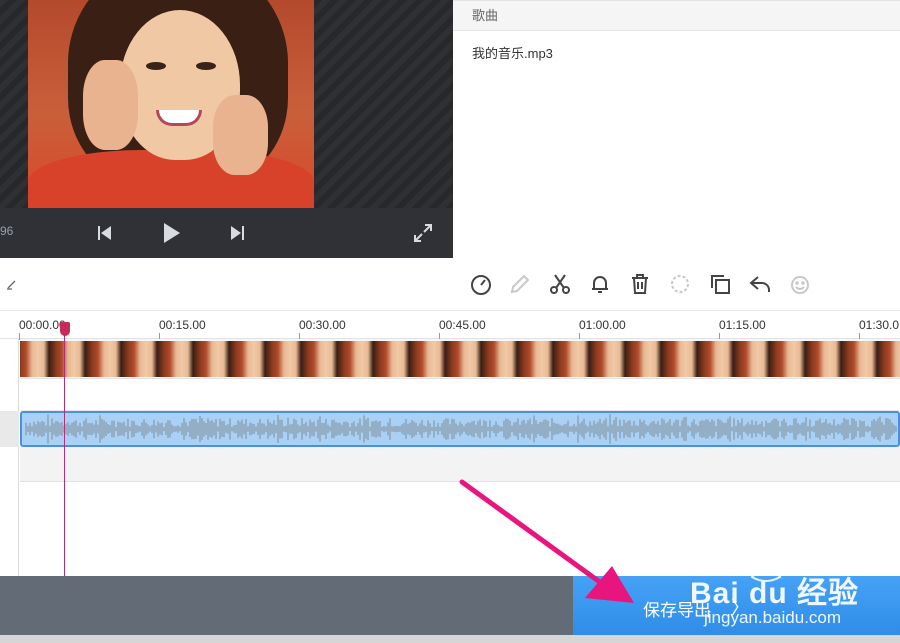 This screenshot has width=900, height=643. What do you see at coordinates (520, 284) in the screenshot?
I see `pencil-icon` at bounding box center [520, 284].